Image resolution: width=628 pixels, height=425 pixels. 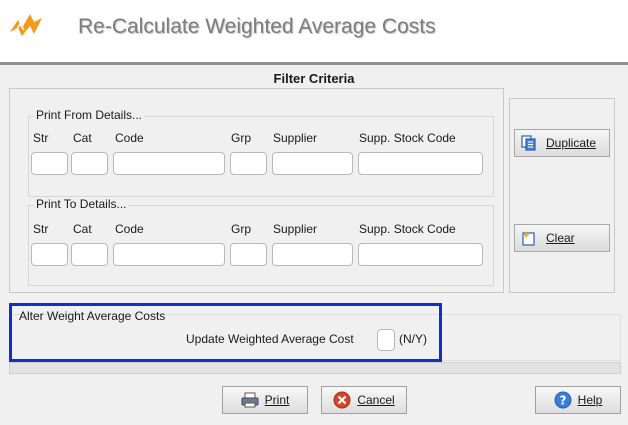 I want to click on clear-button: Clear, so click(x=562, y=238).